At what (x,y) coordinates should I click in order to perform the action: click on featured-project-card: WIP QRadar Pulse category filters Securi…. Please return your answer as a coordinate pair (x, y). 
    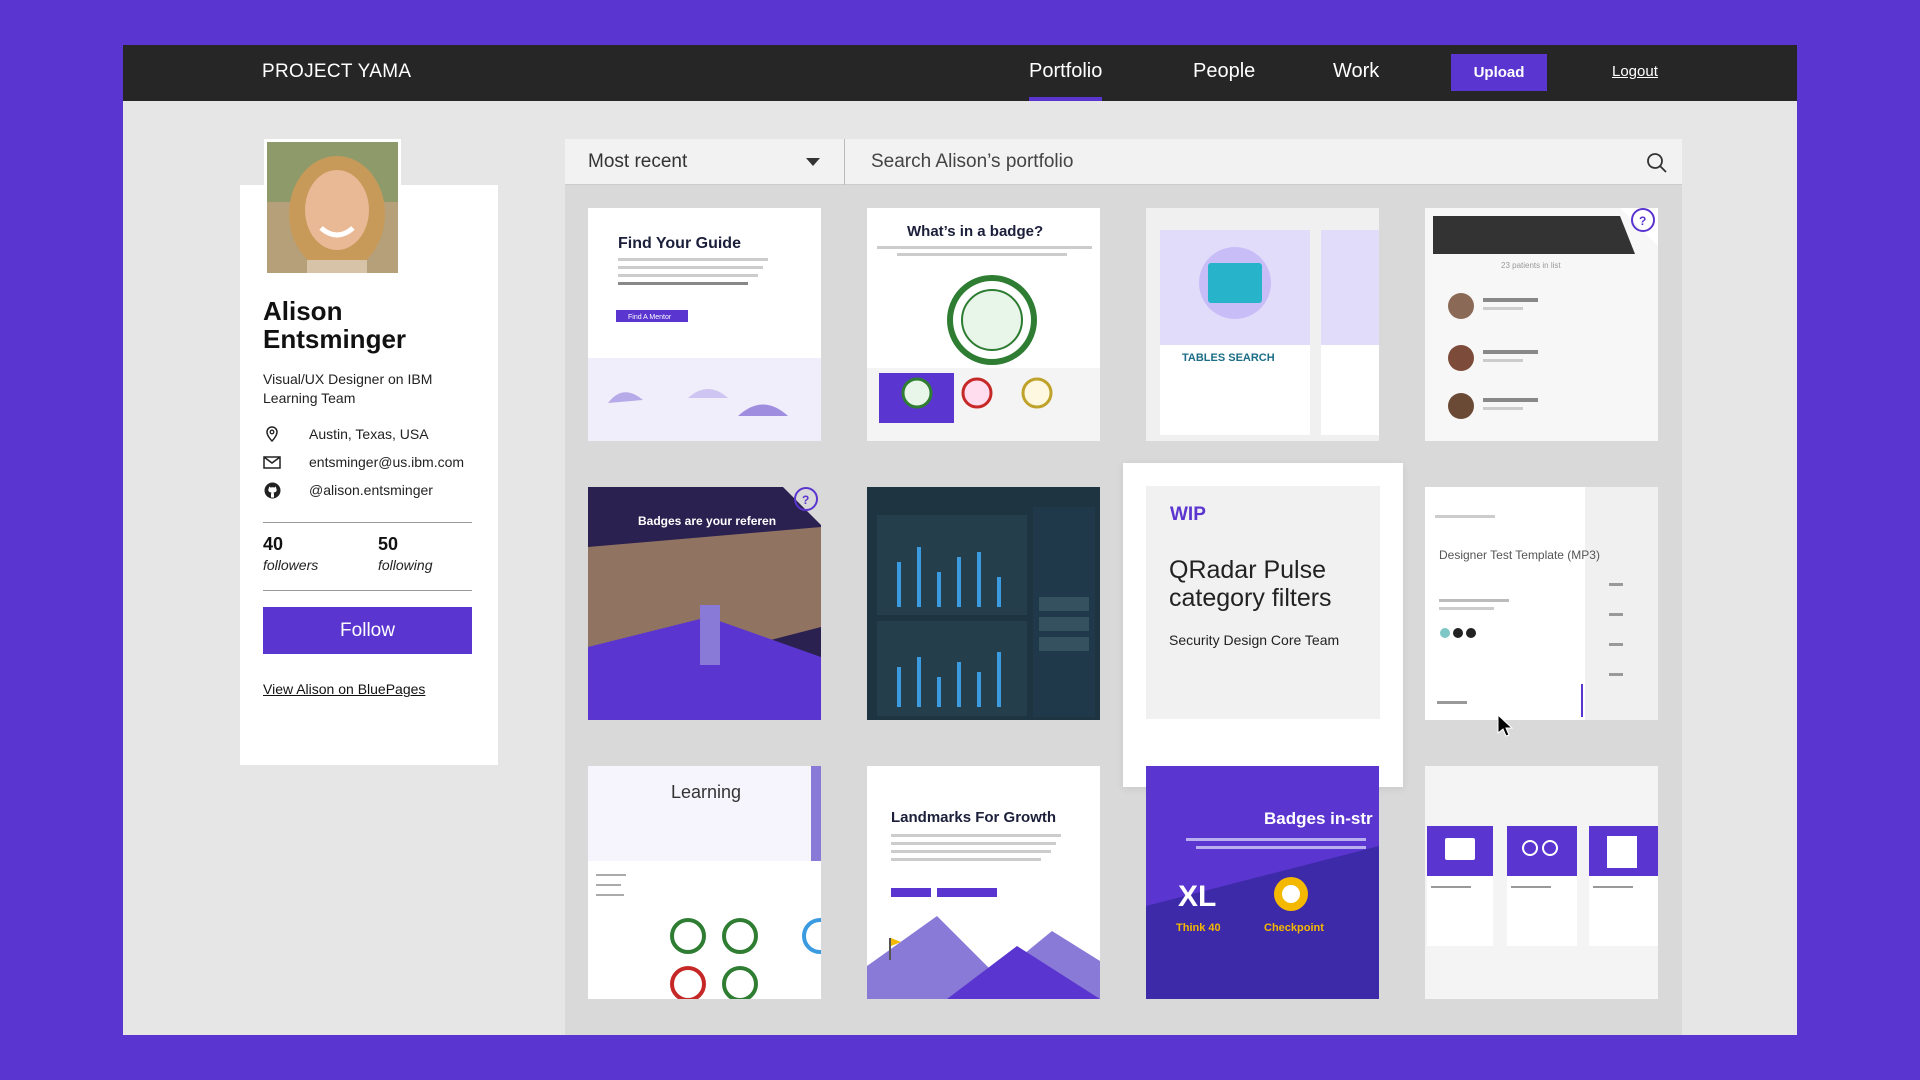
    Looking at the image, I should click on (1263, 625).